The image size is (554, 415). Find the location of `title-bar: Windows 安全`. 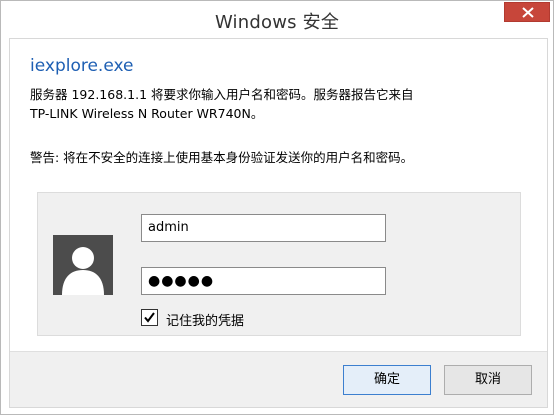

title-bar: Windows 安全 is located at coordinates (277, 19).